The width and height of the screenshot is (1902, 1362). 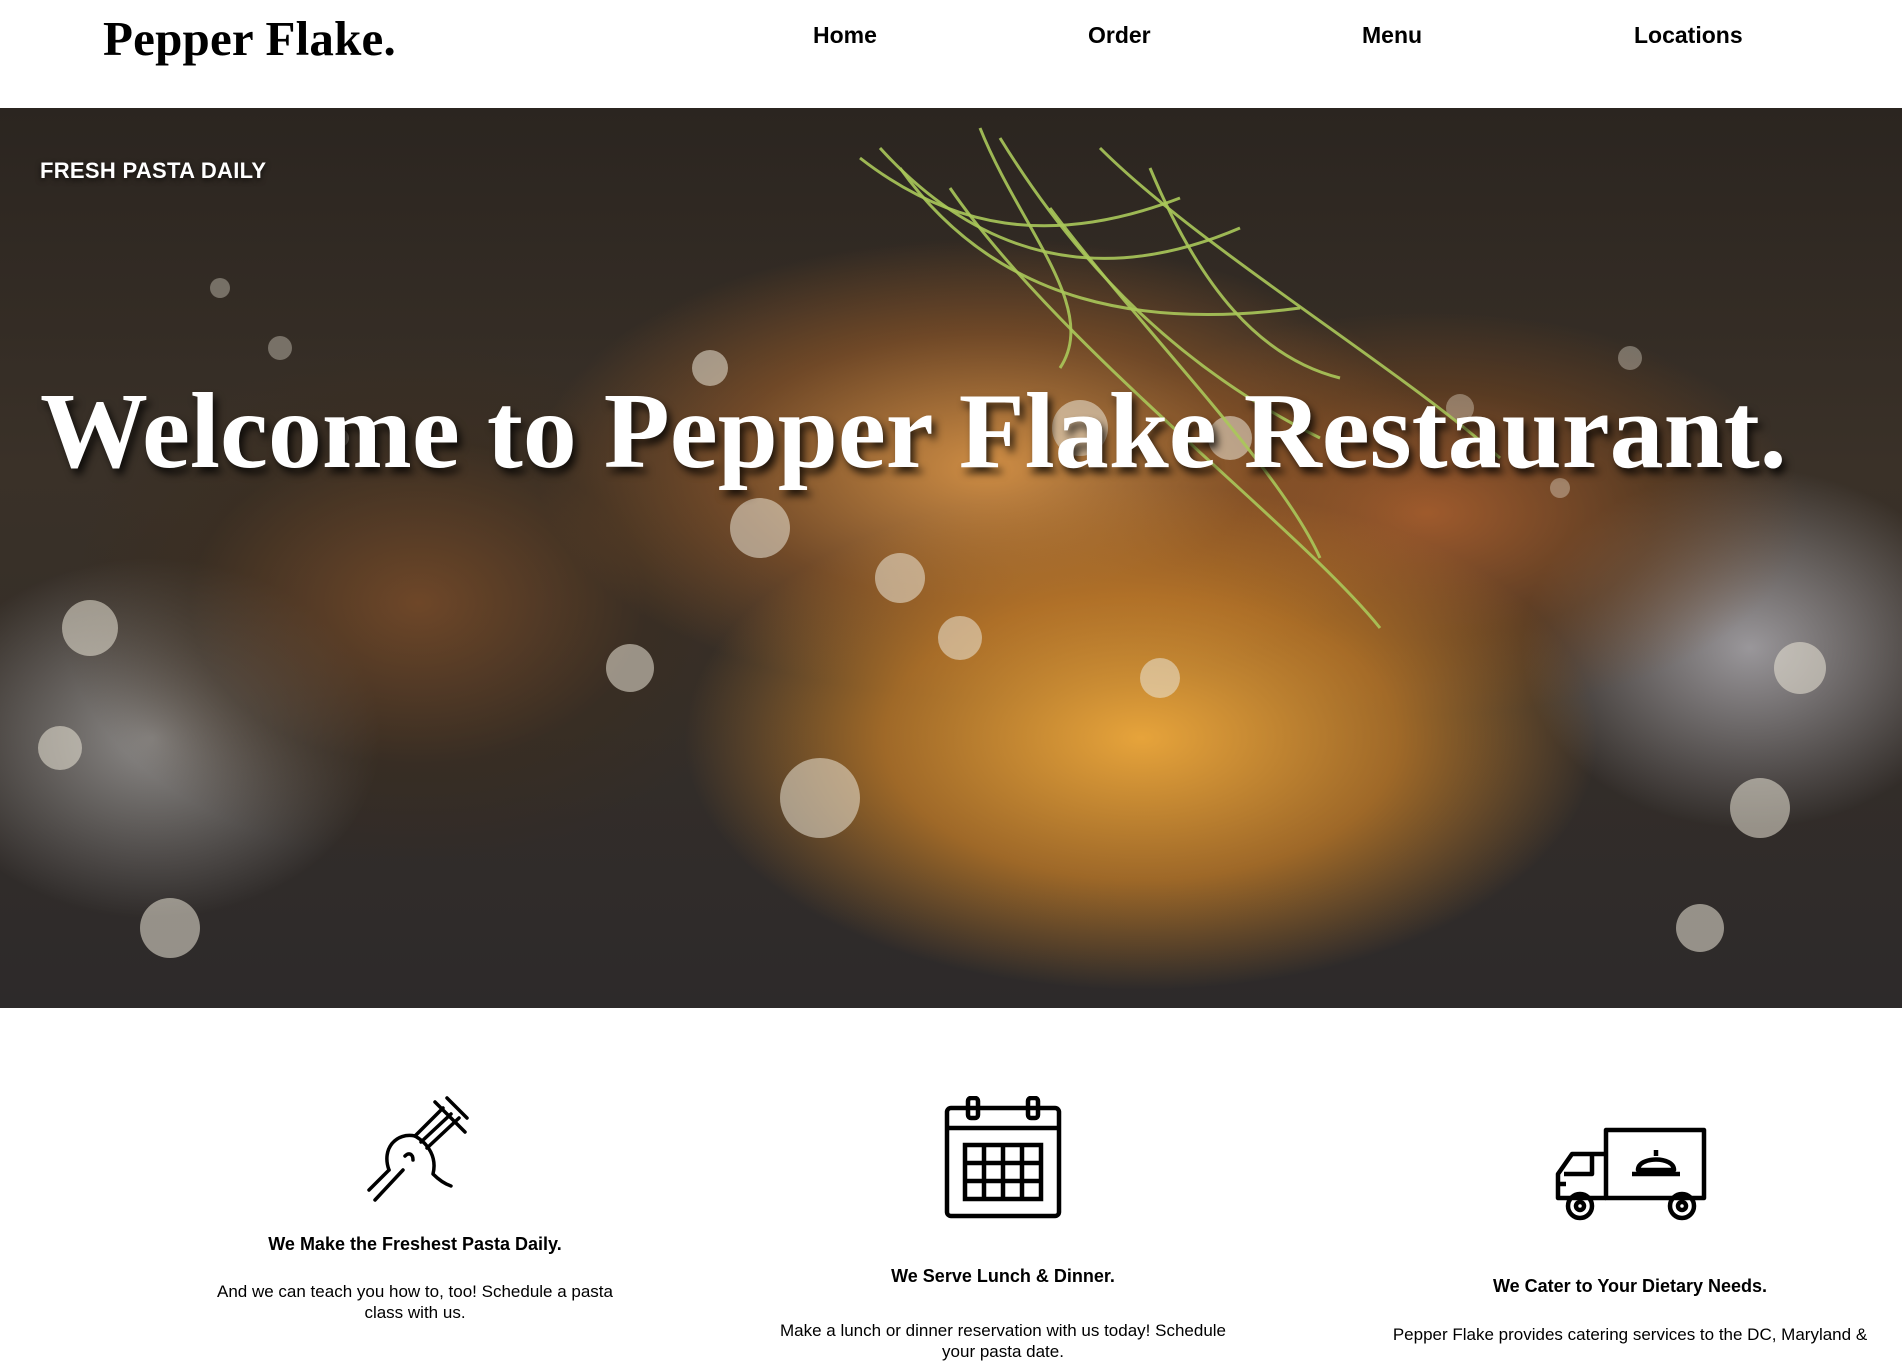 I want to click on pasta-fork-icon, so click(x=418, y=1149).